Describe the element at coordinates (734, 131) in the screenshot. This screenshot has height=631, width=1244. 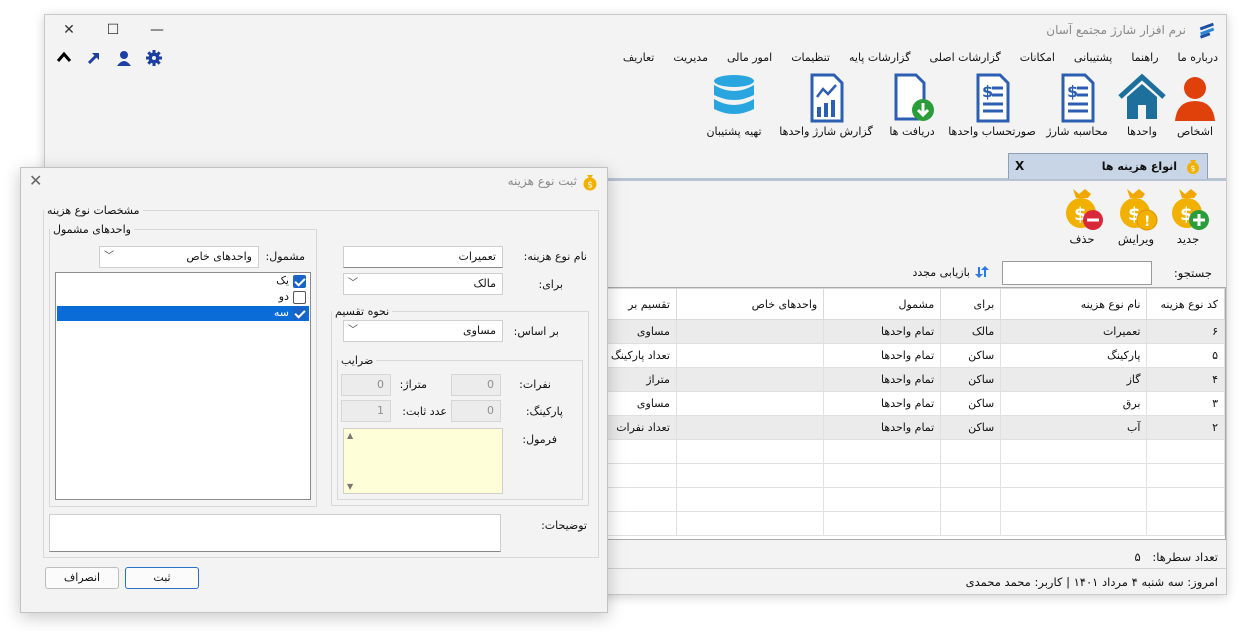
I see `backup-label: تهیه پشتیبان` at that location.